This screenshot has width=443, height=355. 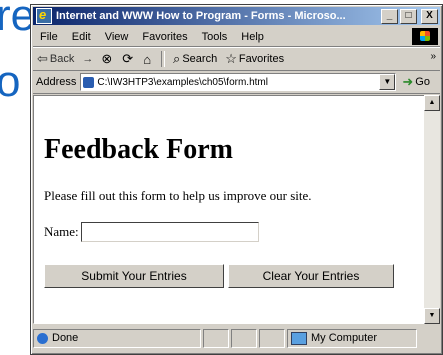 I want to click on status-text-cell: Done, so click(x=117, y=338).